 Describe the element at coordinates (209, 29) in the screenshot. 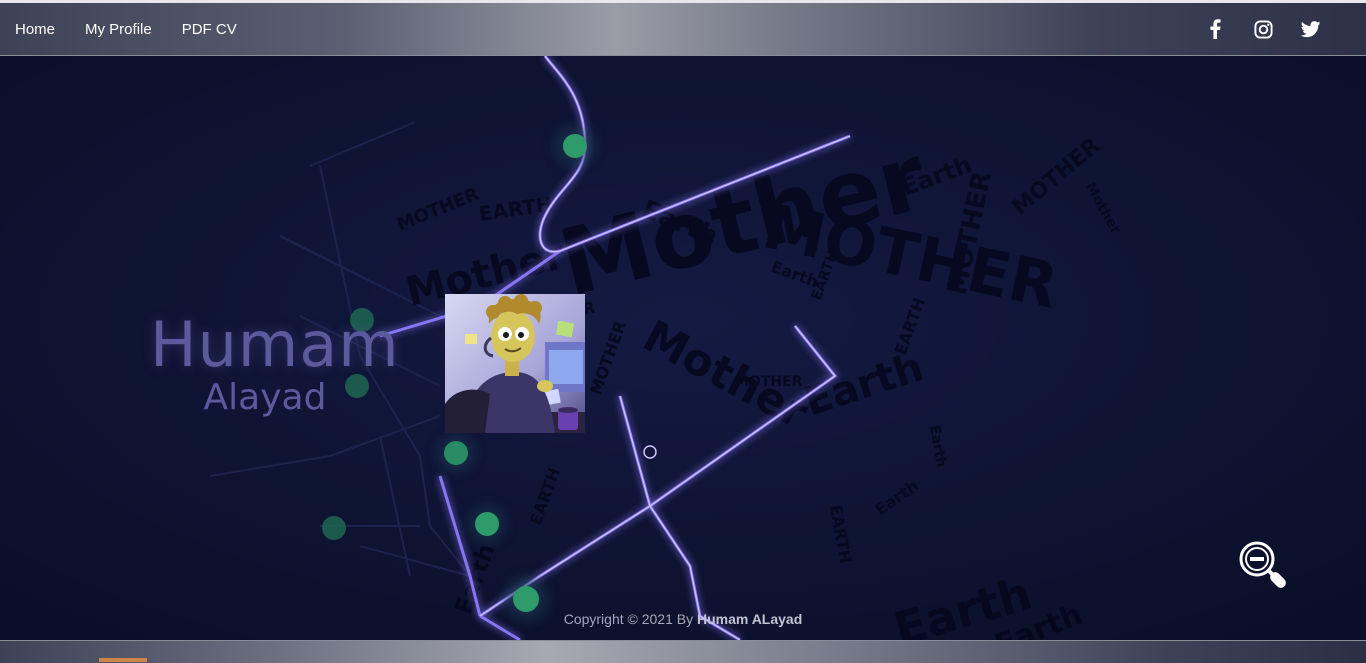

I see `nav-link-pdf-cv: PDF CV` at that location.